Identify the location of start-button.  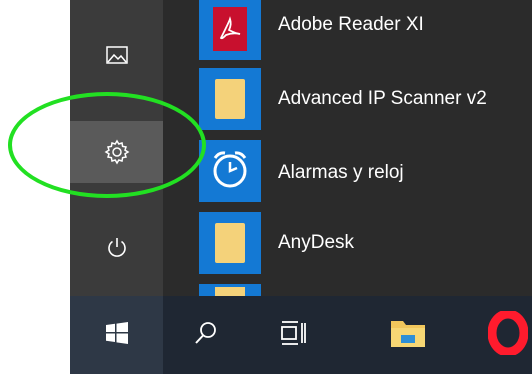
(116, 335).